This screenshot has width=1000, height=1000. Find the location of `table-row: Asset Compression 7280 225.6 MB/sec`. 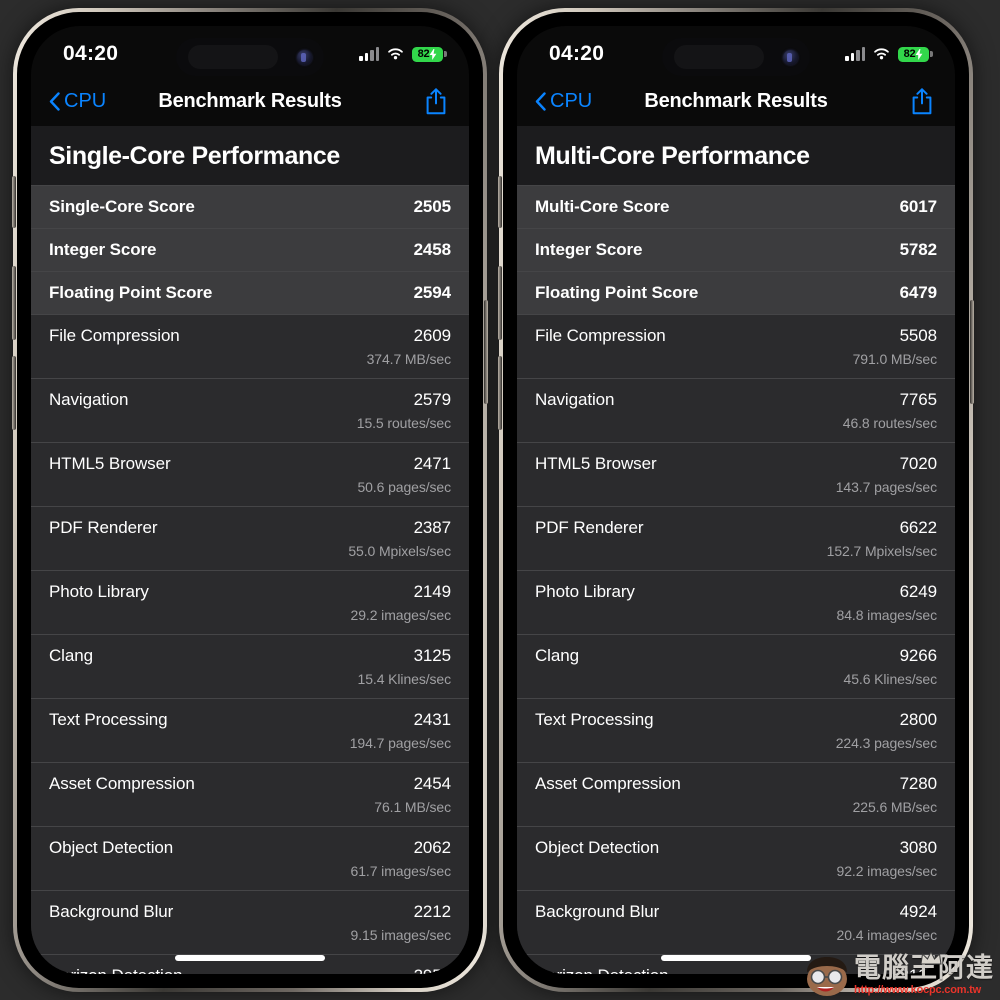

table-row: Asset Compression 7280 225.6 MB/sec is located at coordinates (736, 794).